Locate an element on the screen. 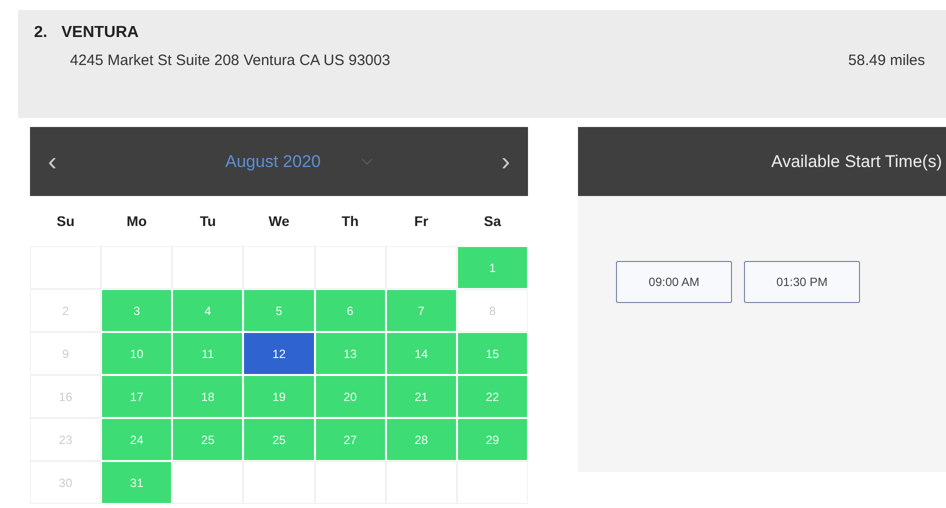 This screenshot has height=508, width=946. calendar-day: 10 is located at coordinates (136, 353).